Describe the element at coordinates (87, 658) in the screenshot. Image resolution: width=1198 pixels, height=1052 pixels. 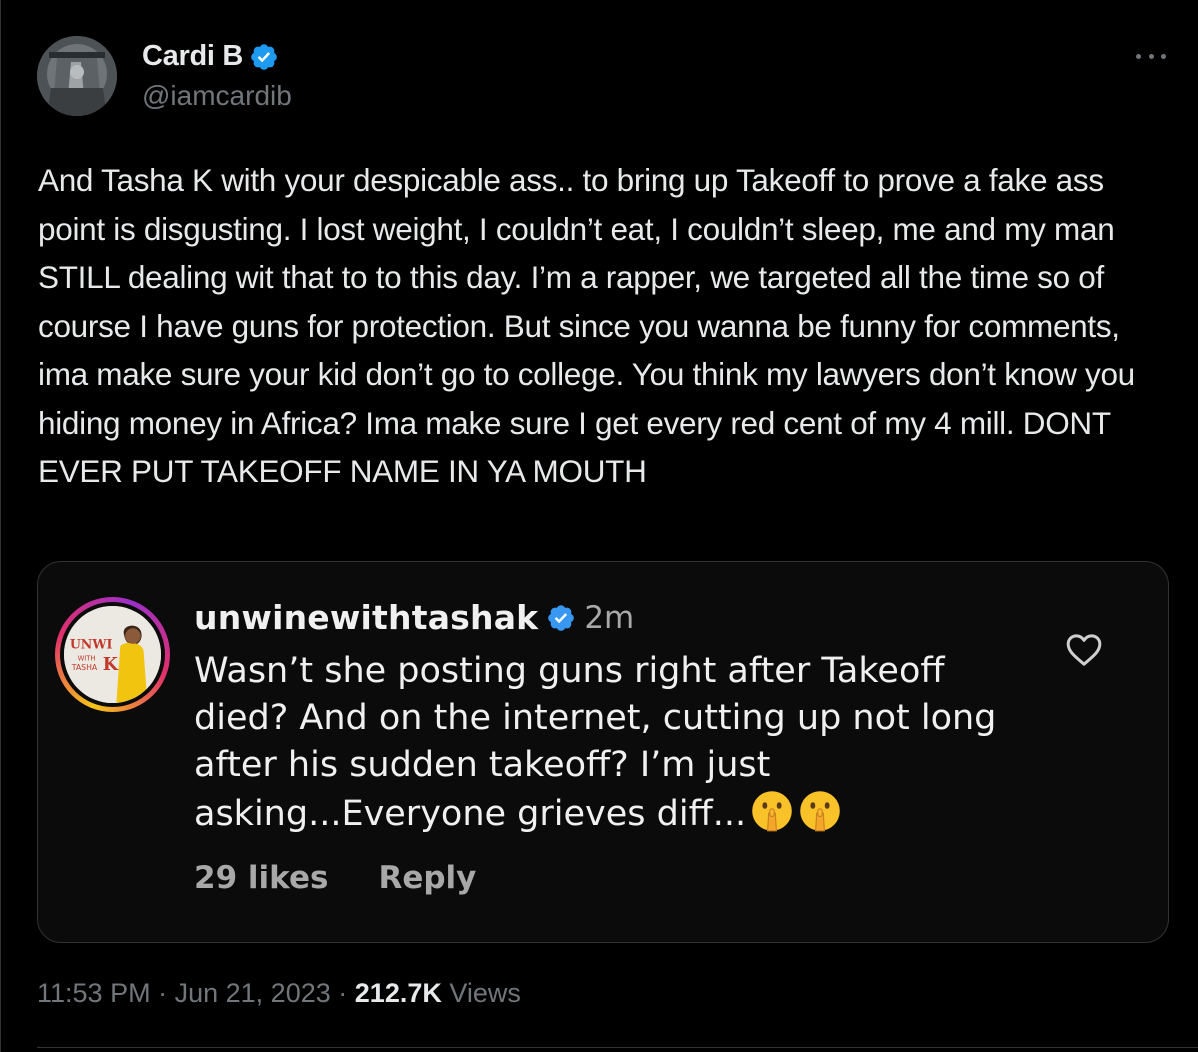
I see `svg-text: WITH` at that location.